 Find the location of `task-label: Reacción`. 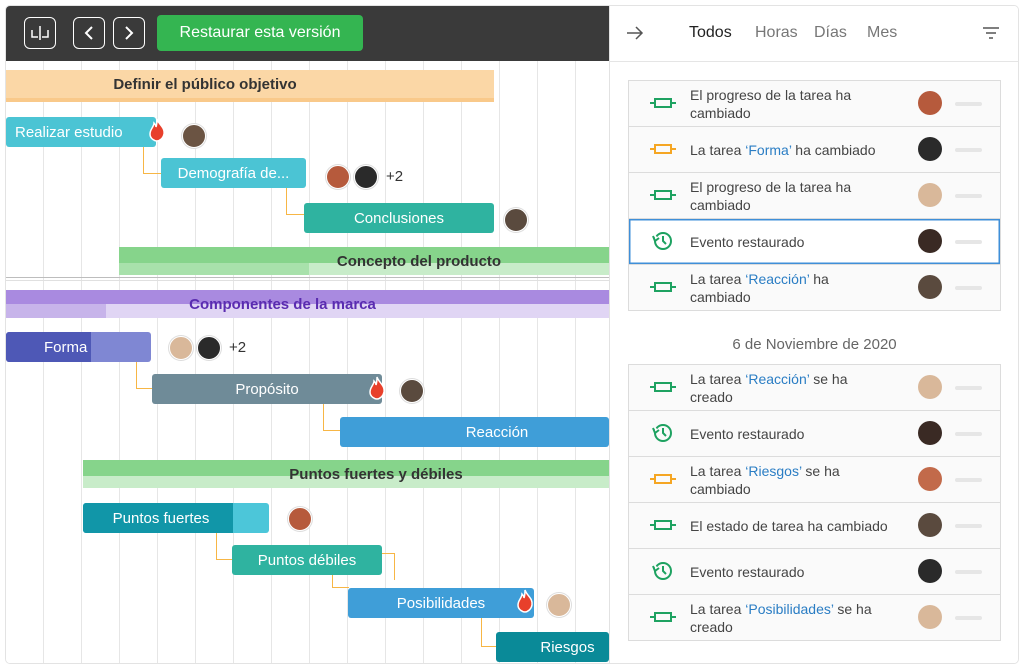

task-label: Reacción is located at coordinates (497, 432).